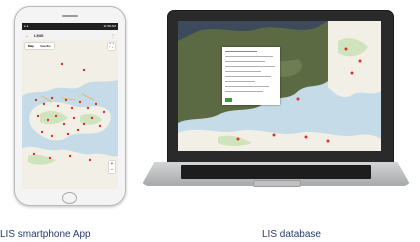 The image size is (420, 242). What do you see at coordinates (112, 170) in the screenshot?
I see `zoom-out-button: −` at bounding box center [112, 170].